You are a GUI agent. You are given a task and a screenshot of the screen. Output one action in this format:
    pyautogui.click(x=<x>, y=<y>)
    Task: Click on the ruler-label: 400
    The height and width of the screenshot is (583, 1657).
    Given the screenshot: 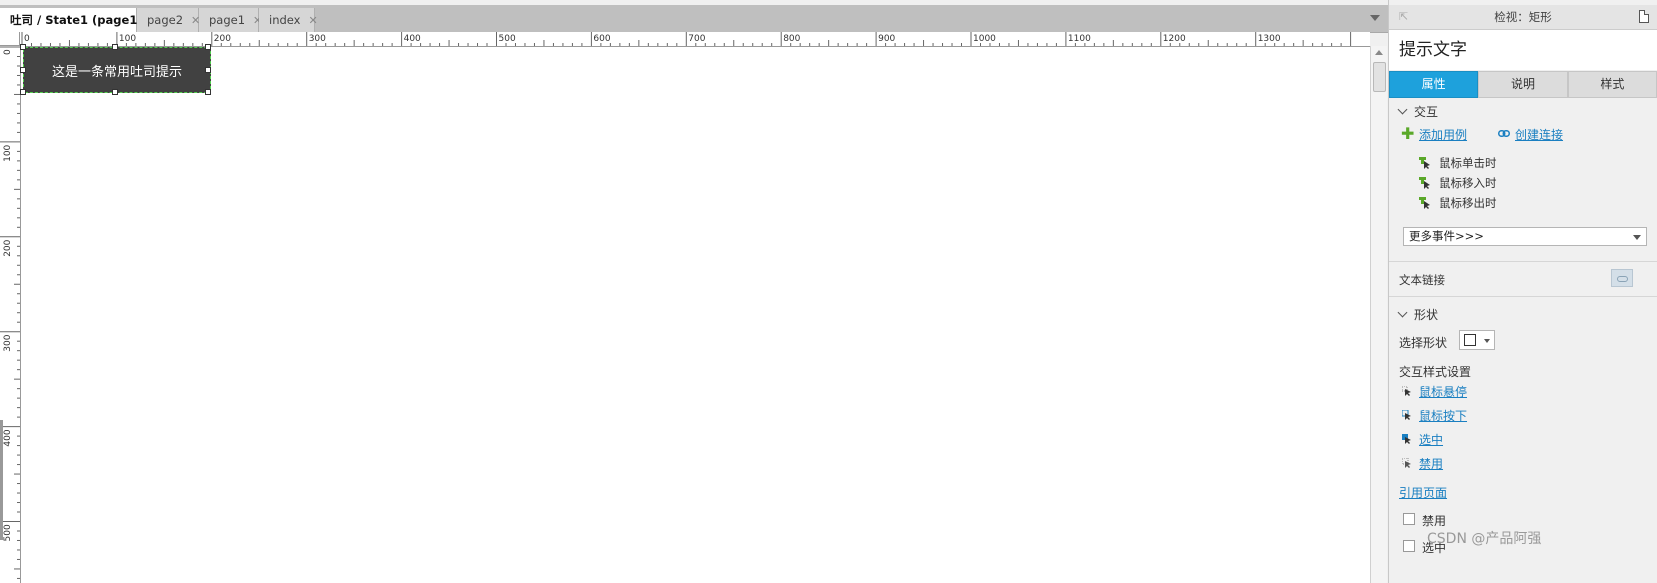 What is the action you would take?
    pyautogui.click(x=412, y=39)
    